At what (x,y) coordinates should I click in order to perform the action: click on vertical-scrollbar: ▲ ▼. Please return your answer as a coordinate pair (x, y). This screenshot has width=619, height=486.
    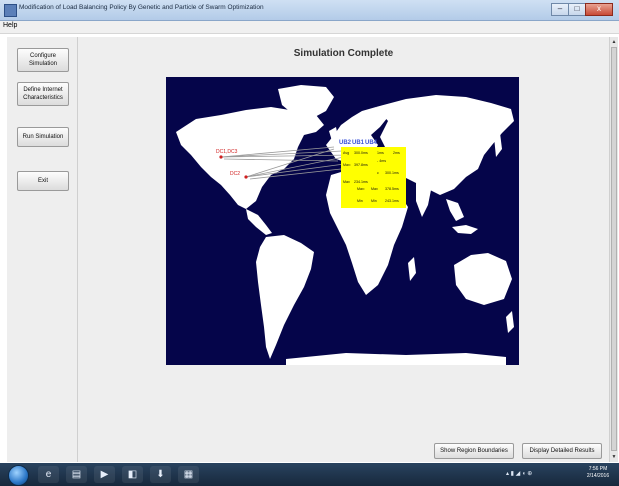
    Looking at the image, I should click on (613, 249).